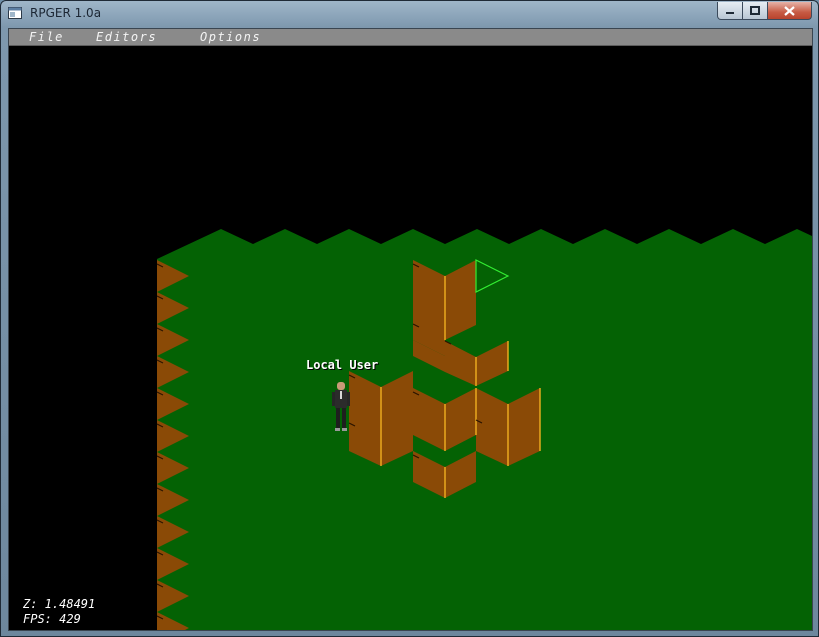 This screenshot has height=637, width=819. What do you see at coordinates (342, 365) in the screenshot?
I see `player-name-label: Local User` at bounding box center [342, 365].